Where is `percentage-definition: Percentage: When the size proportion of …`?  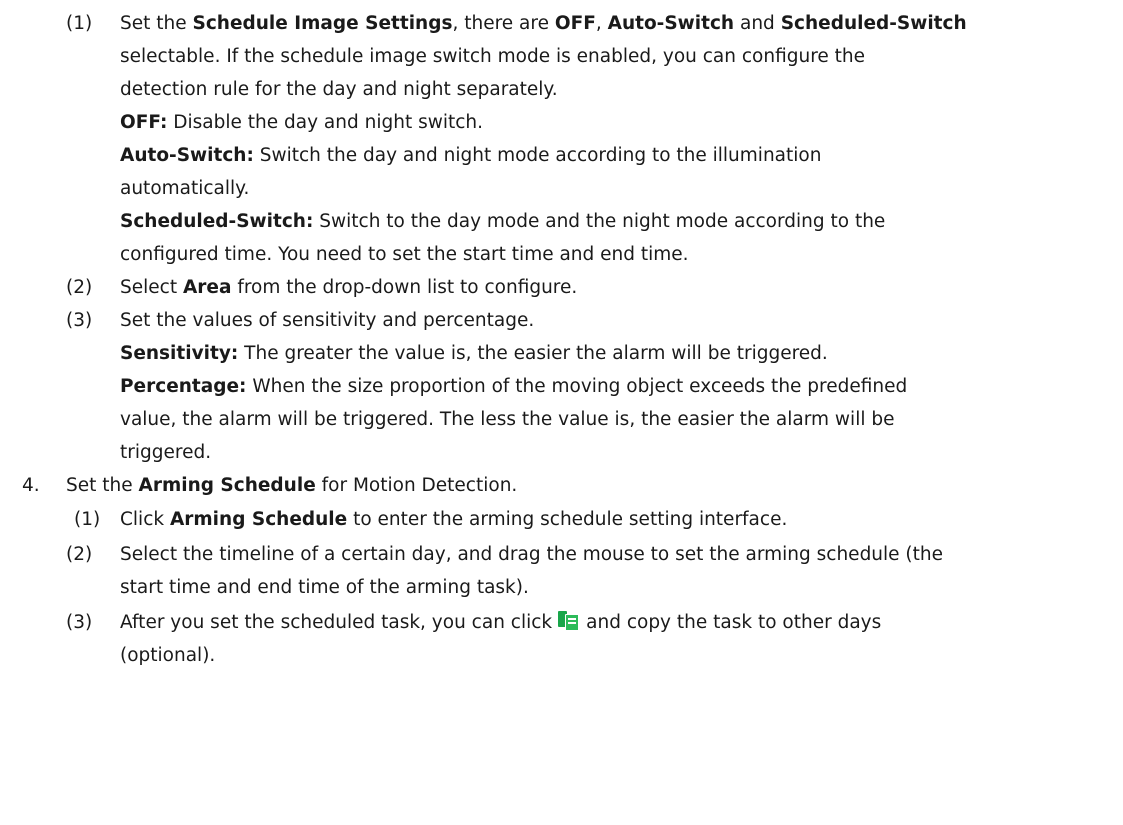
percentage-definition: Percentage: When the size proportion of … is located at coordinates (514, 386).